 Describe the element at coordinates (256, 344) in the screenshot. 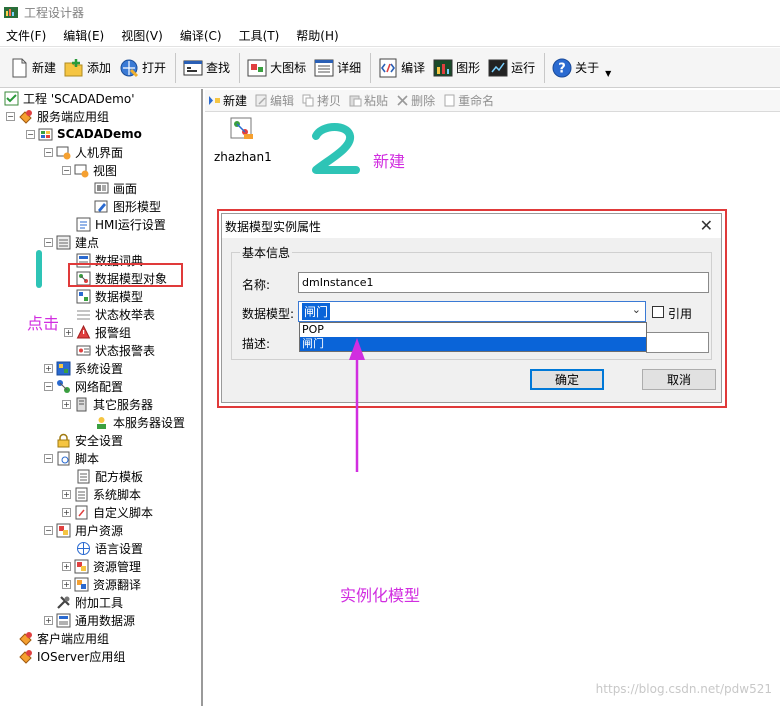

I see `desc-label: 描述:` at that location.